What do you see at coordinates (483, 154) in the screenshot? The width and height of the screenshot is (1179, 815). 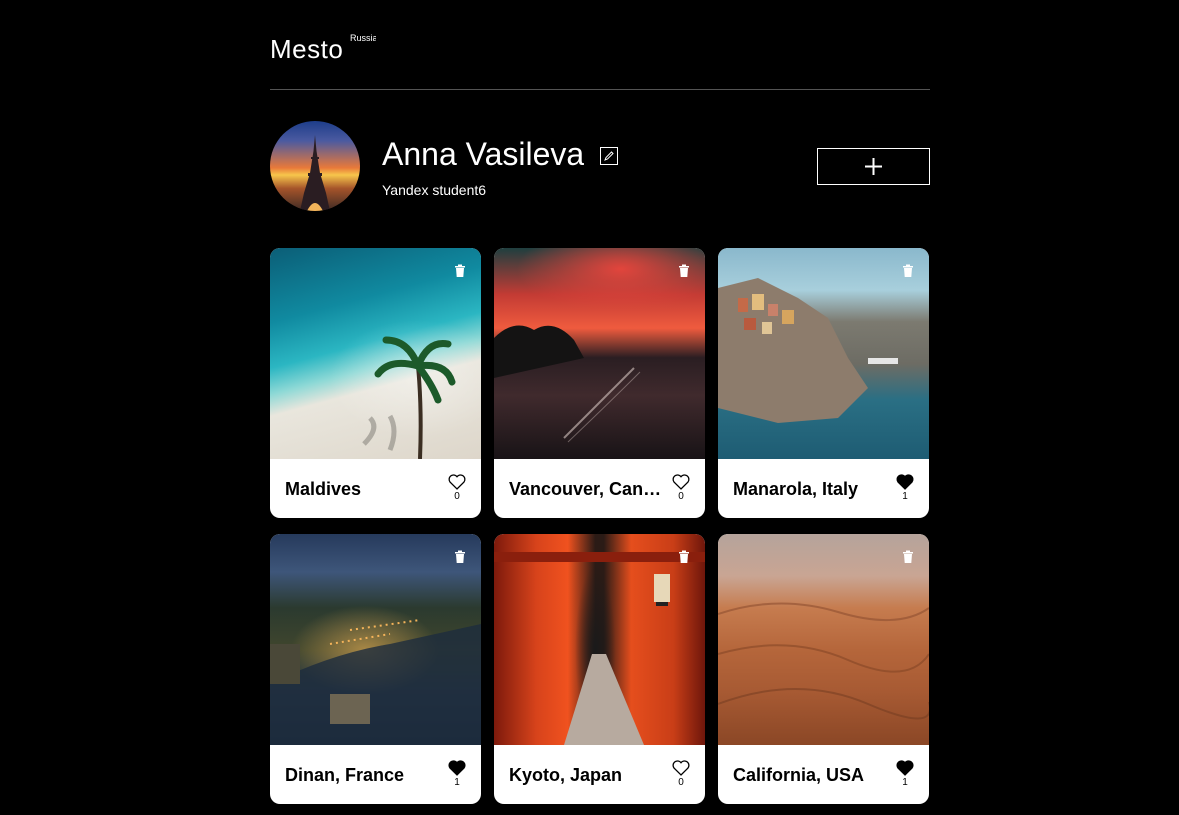 I see `profile-name: Anna Vasileva` at bounding box center [483, 154].